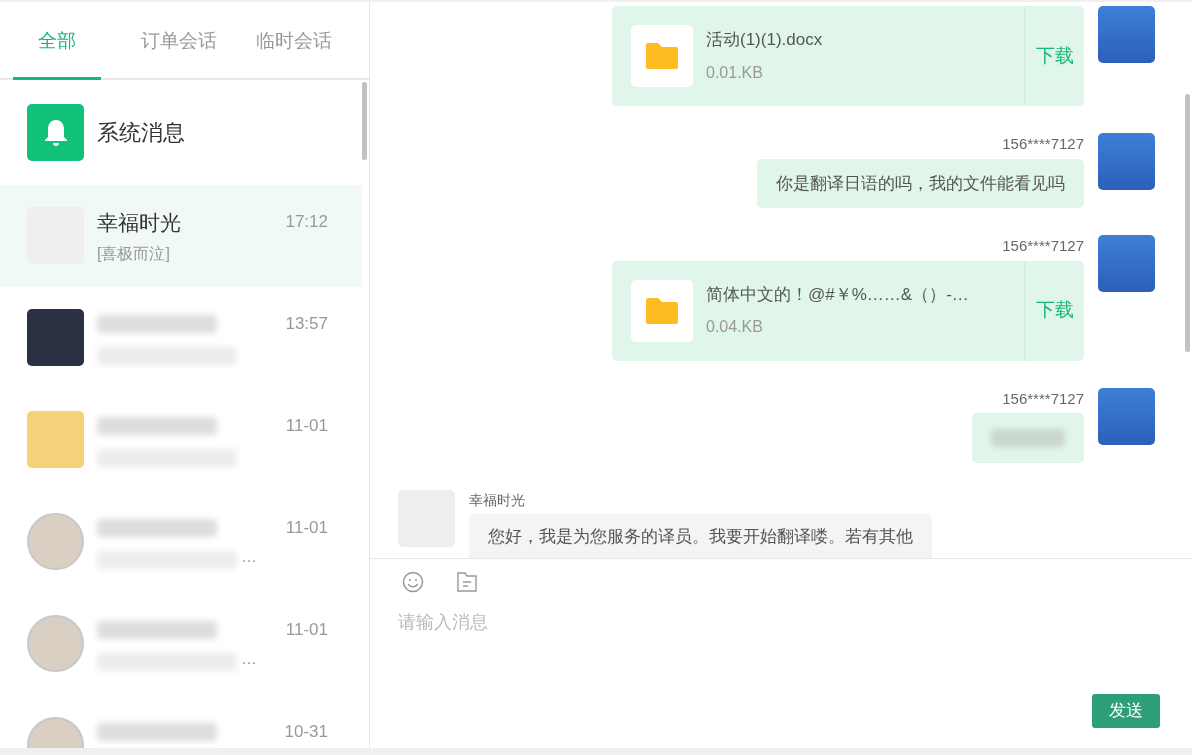  Describe the element at coordinates (735, 327) in the screenshot. I see `file-size: 0.04.KB` at that location.